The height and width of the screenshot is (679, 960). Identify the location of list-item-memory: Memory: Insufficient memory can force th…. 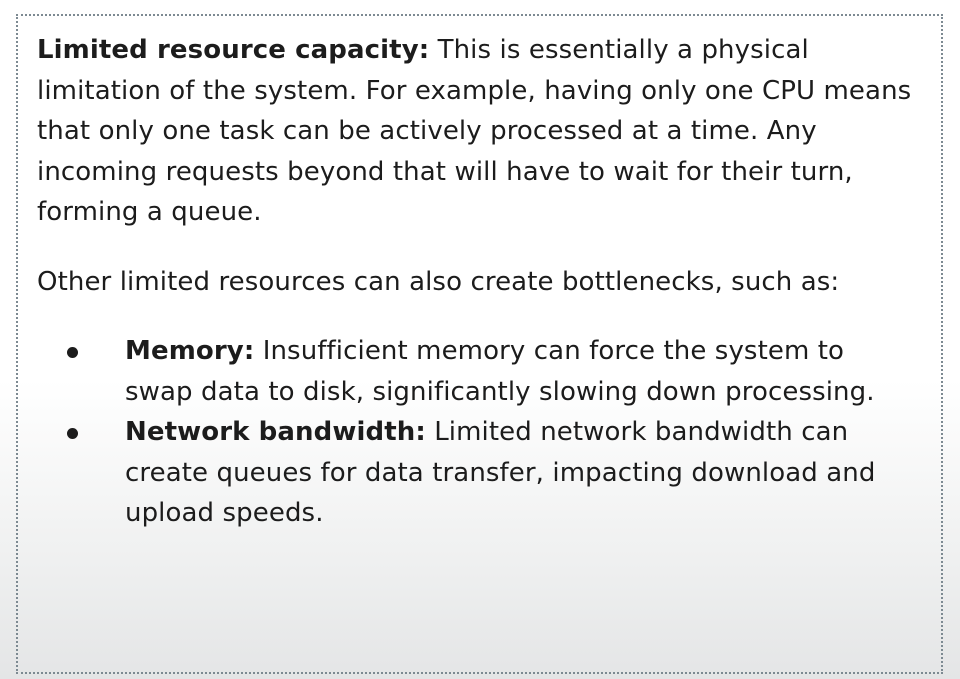
(477, 371).